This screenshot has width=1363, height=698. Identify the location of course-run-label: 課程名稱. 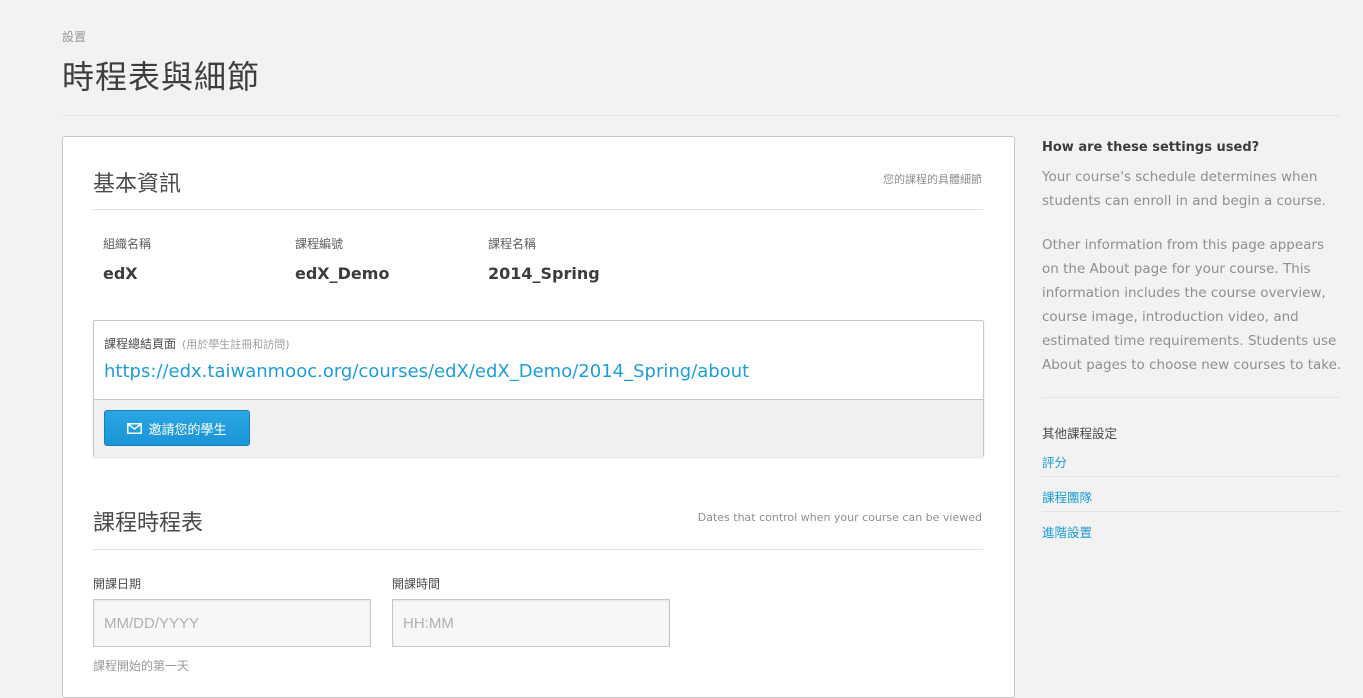
(512, 244).